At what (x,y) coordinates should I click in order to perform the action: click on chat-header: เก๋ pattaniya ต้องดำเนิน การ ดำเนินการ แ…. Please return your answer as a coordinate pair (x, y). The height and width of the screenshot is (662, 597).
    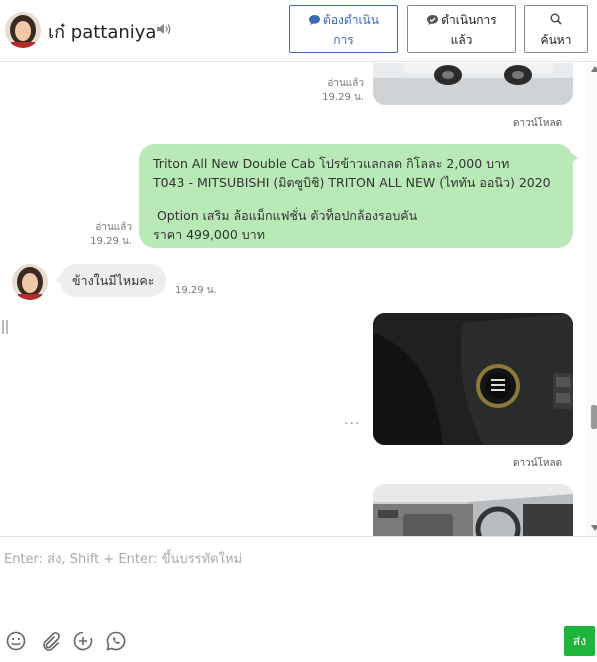
    Looking at the image, I should click on (298, 31).